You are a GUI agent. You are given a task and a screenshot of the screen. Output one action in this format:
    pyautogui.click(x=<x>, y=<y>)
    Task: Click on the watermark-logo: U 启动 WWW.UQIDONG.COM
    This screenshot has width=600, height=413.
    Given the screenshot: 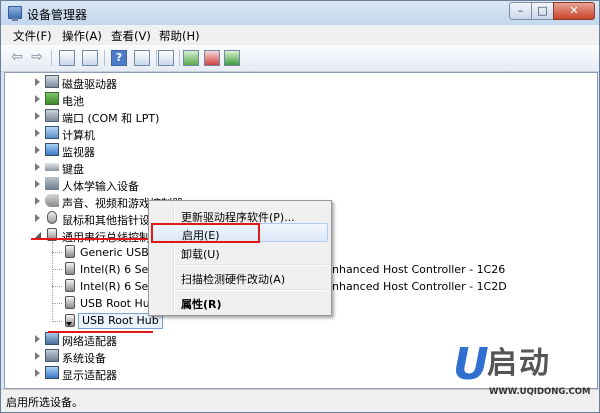 What is the action you would take?
    pyautogui.click(x=521, y=370)
    